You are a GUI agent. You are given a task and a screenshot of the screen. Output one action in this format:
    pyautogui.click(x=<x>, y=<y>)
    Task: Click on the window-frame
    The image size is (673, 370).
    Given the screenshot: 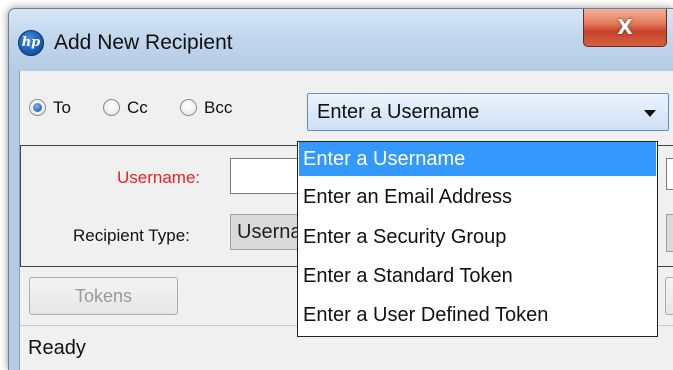 What is the action you would take?
    pyautogui.click(x=14, y=220)
    